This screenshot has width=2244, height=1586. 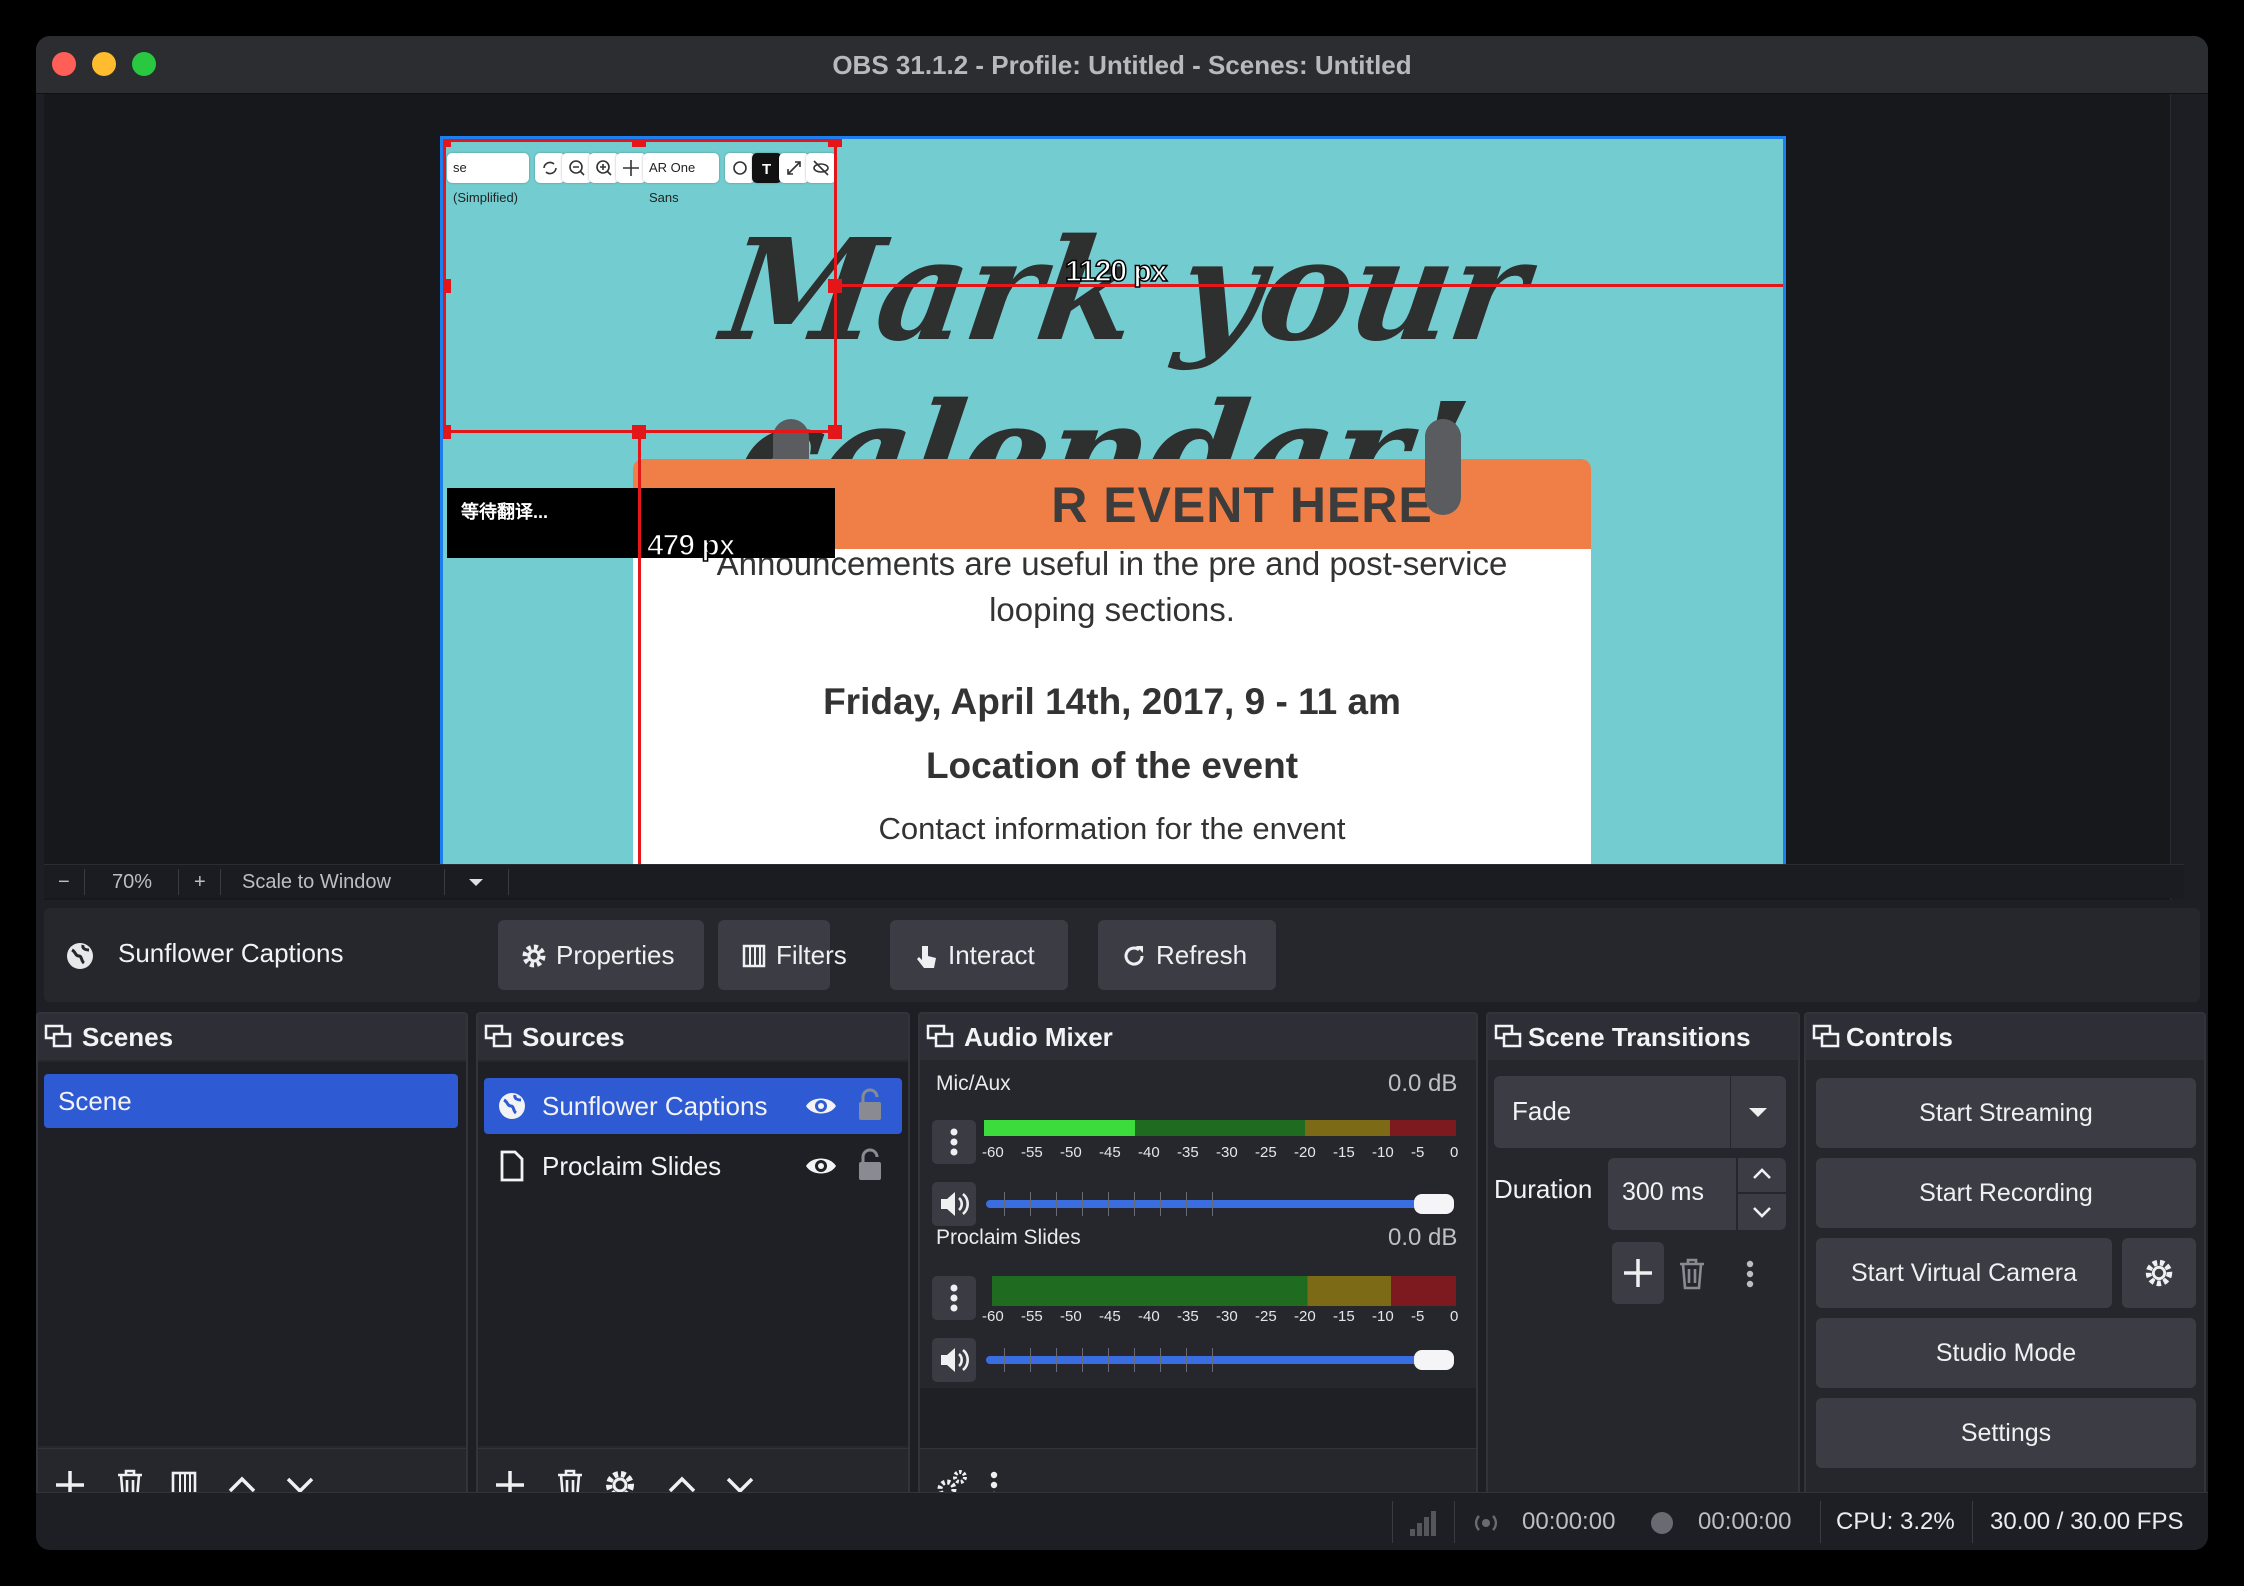 What do you see at coordinates (2006, 1353) in the screenshot?
I see `studio-mode-button: Studio Mode` at bounding box center [2006, 1353].